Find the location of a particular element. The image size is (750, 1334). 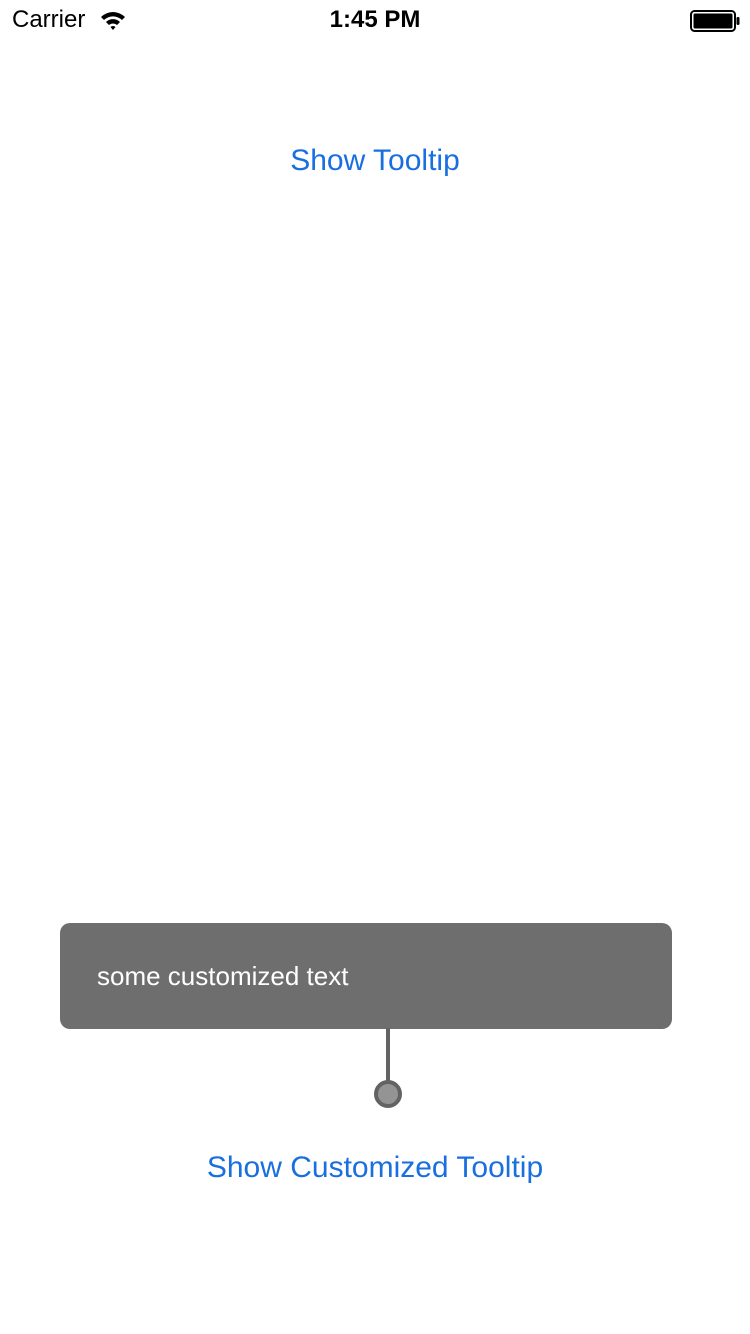

tooltip-pointer-dot is located at coordinates (388, 1094).